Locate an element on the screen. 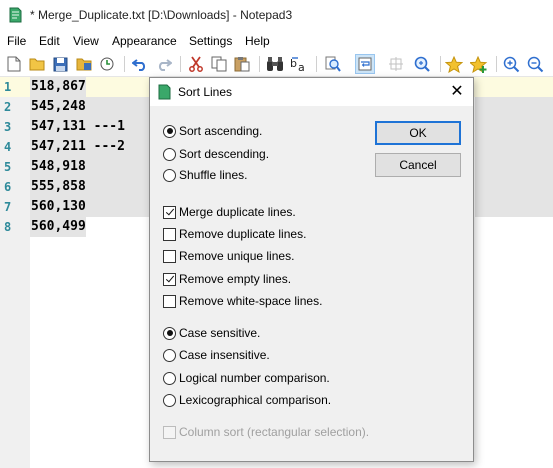 Image resolution: width=553 pixels, height=468 pixels. shuffle-lines-option: Shuffle lines. is located at coordinates (205, 175).